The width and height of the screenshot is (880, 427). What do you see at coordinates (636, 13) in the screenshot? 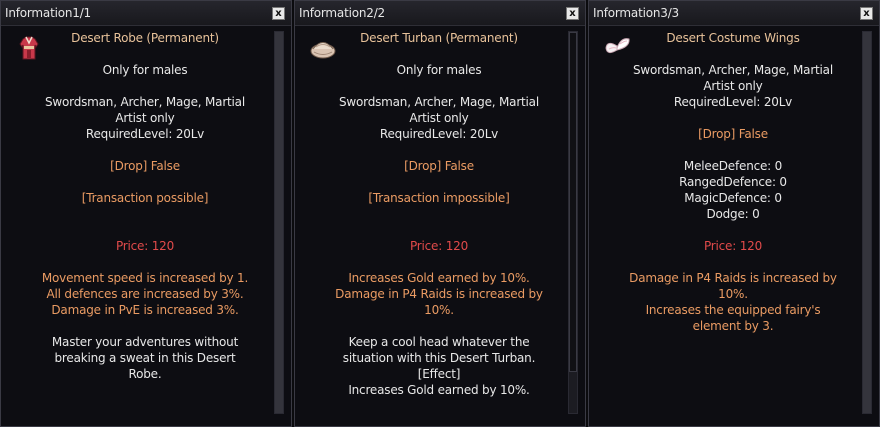
I see `panel-title: Information3/3` at bounding box center [636, 13].